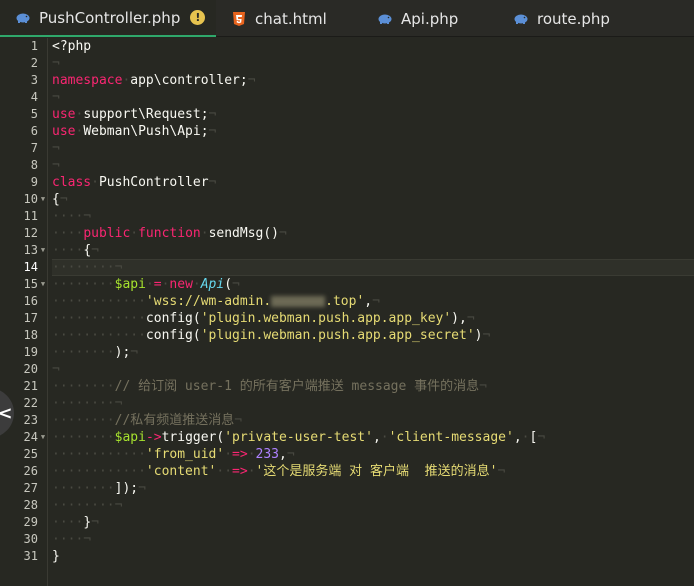 The image size is (694, 586). I want to click on line-number: 2, so click(34, 63).